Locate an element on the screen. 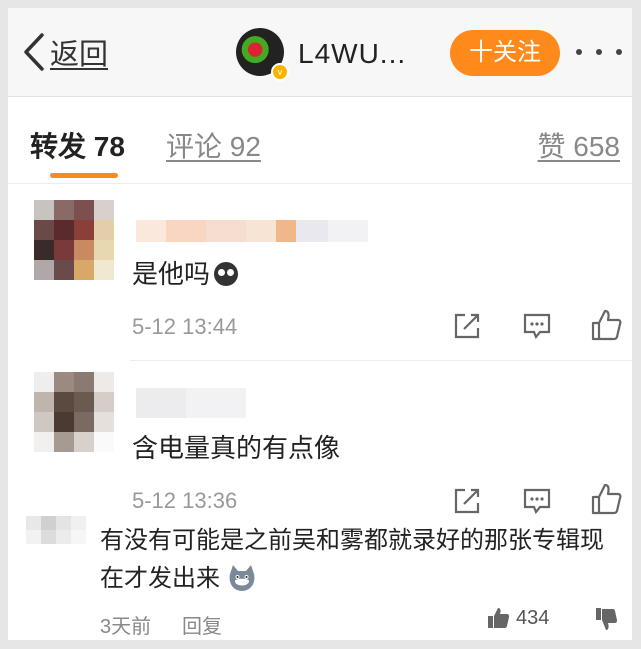  back-button: 返回 is located at coordinates (65, 52).